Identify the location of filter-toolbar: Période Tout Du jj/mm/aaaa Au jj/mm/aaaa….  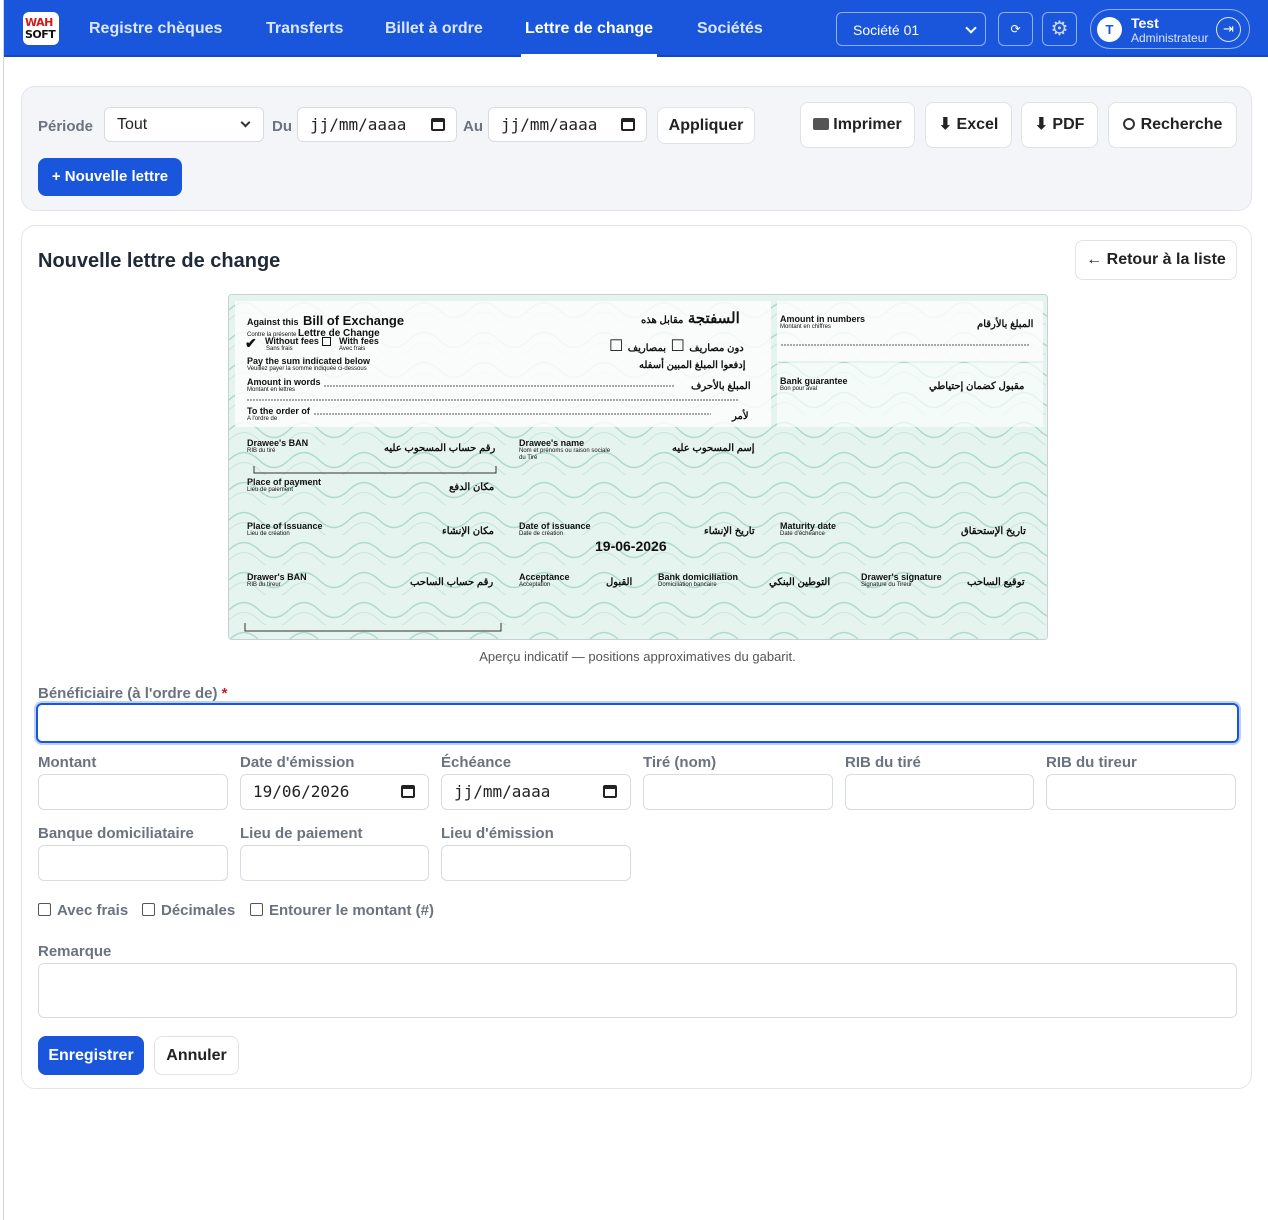
(636, 148).